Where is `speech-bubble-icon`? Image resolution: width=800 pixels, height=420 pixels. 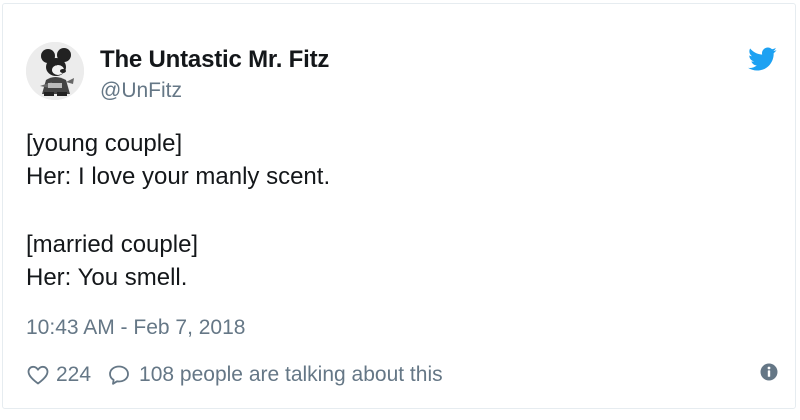 speech-bubble-icon is located at coordinates (119, 375).